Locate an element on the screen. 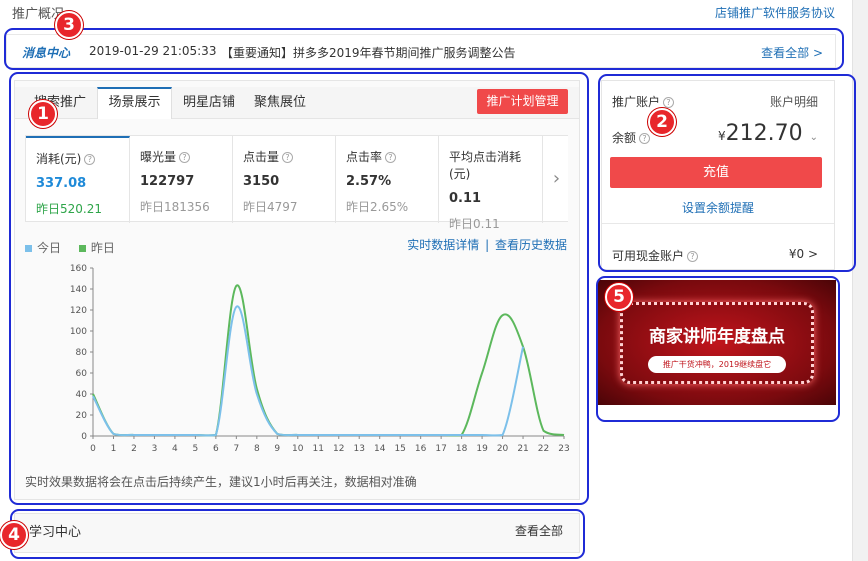  annotation-box-notice is located at coordinates (424, 49).